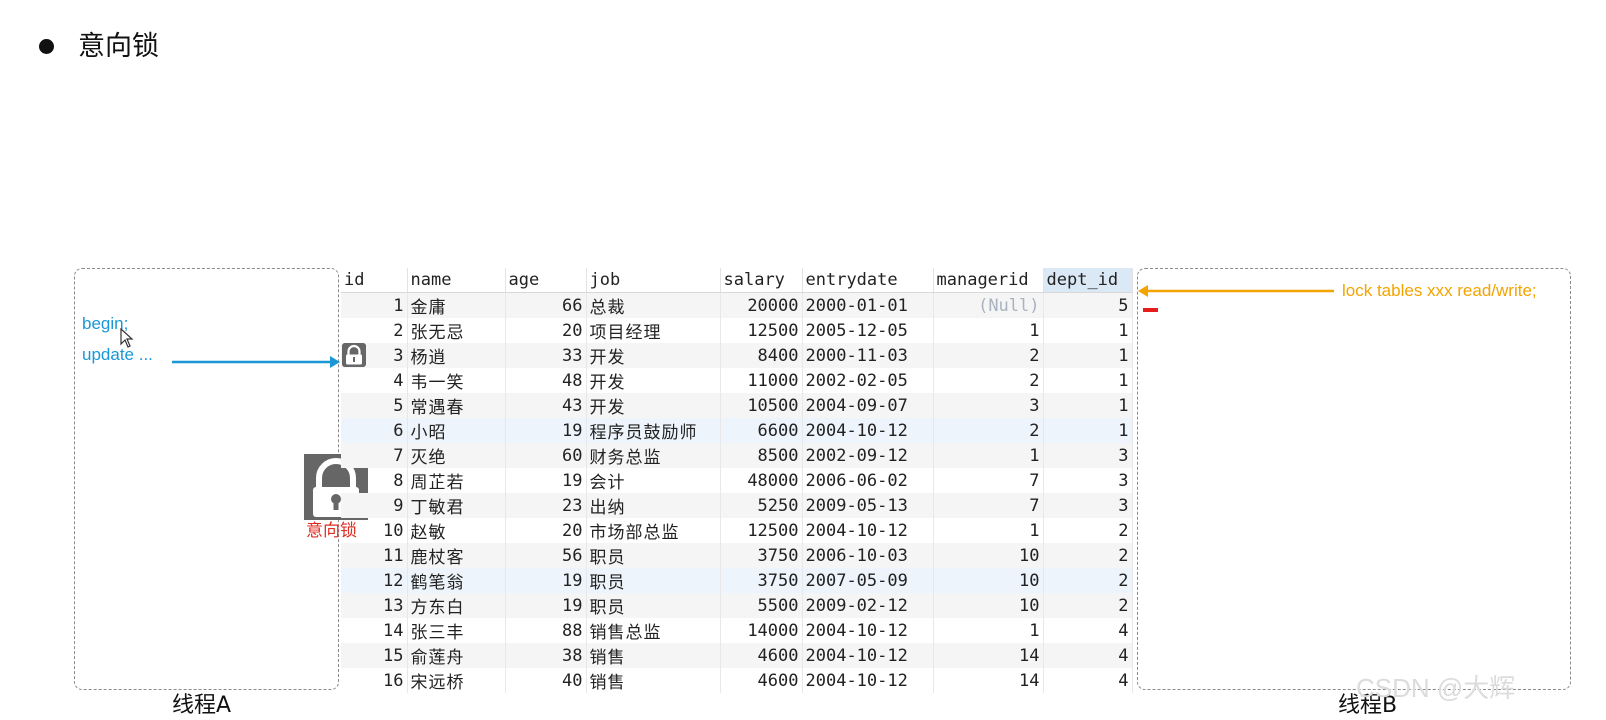  I want to click on cell-id: 10, so click(374, 530).